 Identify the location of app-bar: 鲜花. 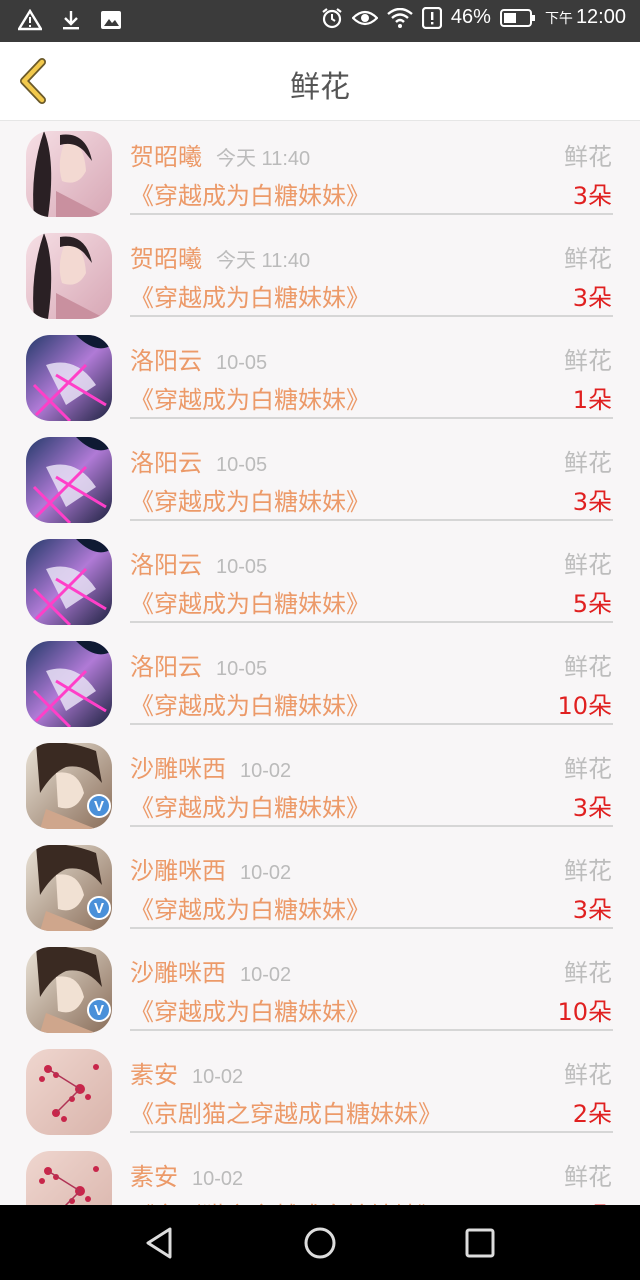
(320, 81).